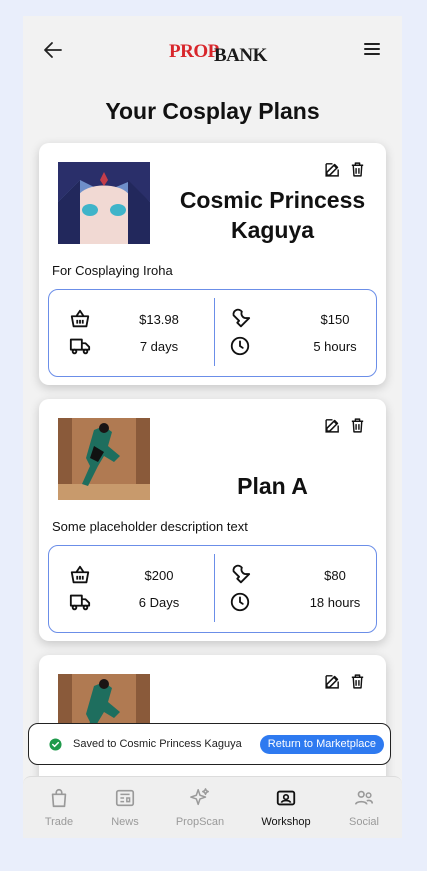 The width and height of the screenshot is (427, 871). I want to click on materials-cost: $13.98, so click(159, 319).